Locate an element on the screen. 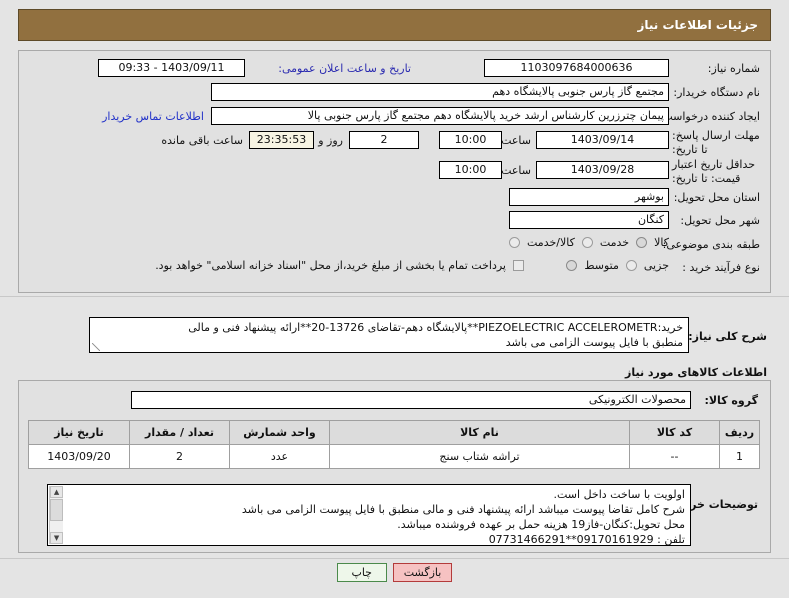  price-validity-label: حداقل تاریخ اعتبار قیمت: تا تاریخ: is located at coordinates (714, 171).